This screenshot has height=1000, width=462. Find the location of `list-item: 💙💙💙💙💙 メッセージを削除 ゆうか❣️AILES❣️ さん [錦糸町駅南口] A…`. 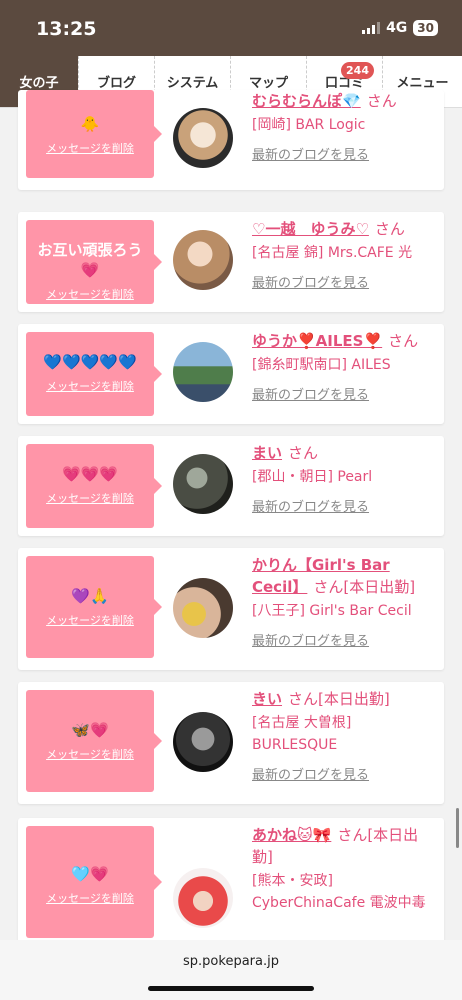

list-item: 💙💙💙💙💙 メッセージを削除 ゆうか❣️AILES❣️ さん [錦糸町駅南口] A… is located at coordinates (231, 374).